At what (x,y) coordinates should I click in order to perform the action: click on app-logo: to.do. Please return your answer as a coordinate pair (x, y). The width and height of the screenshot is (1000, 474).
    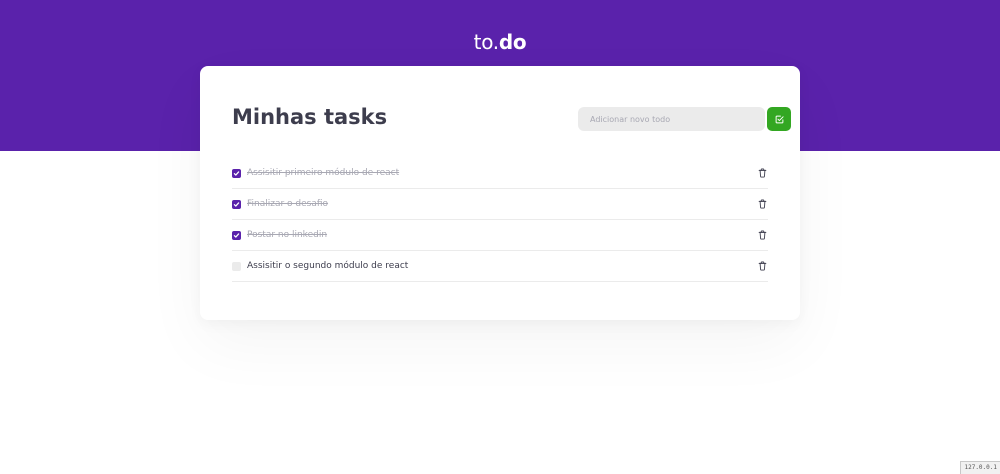
    Looking at the image, I should click on (500, 42).